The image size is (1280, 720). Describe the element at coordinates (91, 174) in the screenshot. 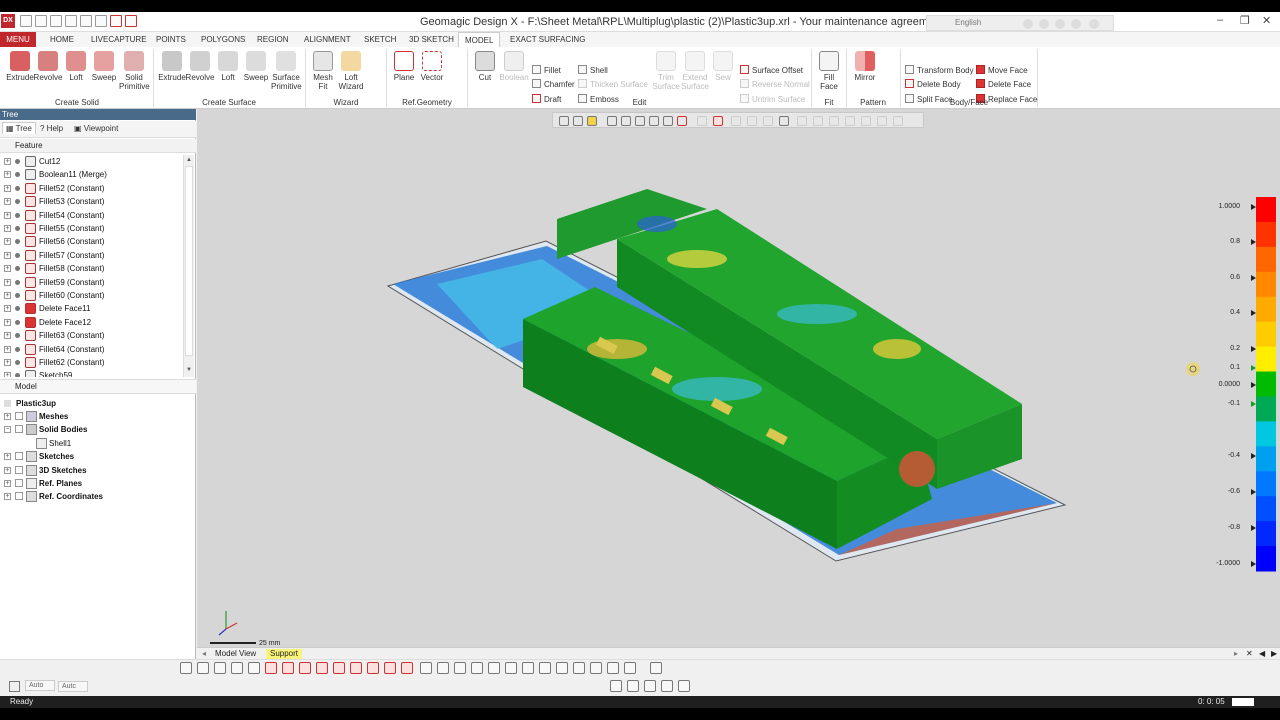

I see `feature-item: + Boolean11 (Merge)` at that location.